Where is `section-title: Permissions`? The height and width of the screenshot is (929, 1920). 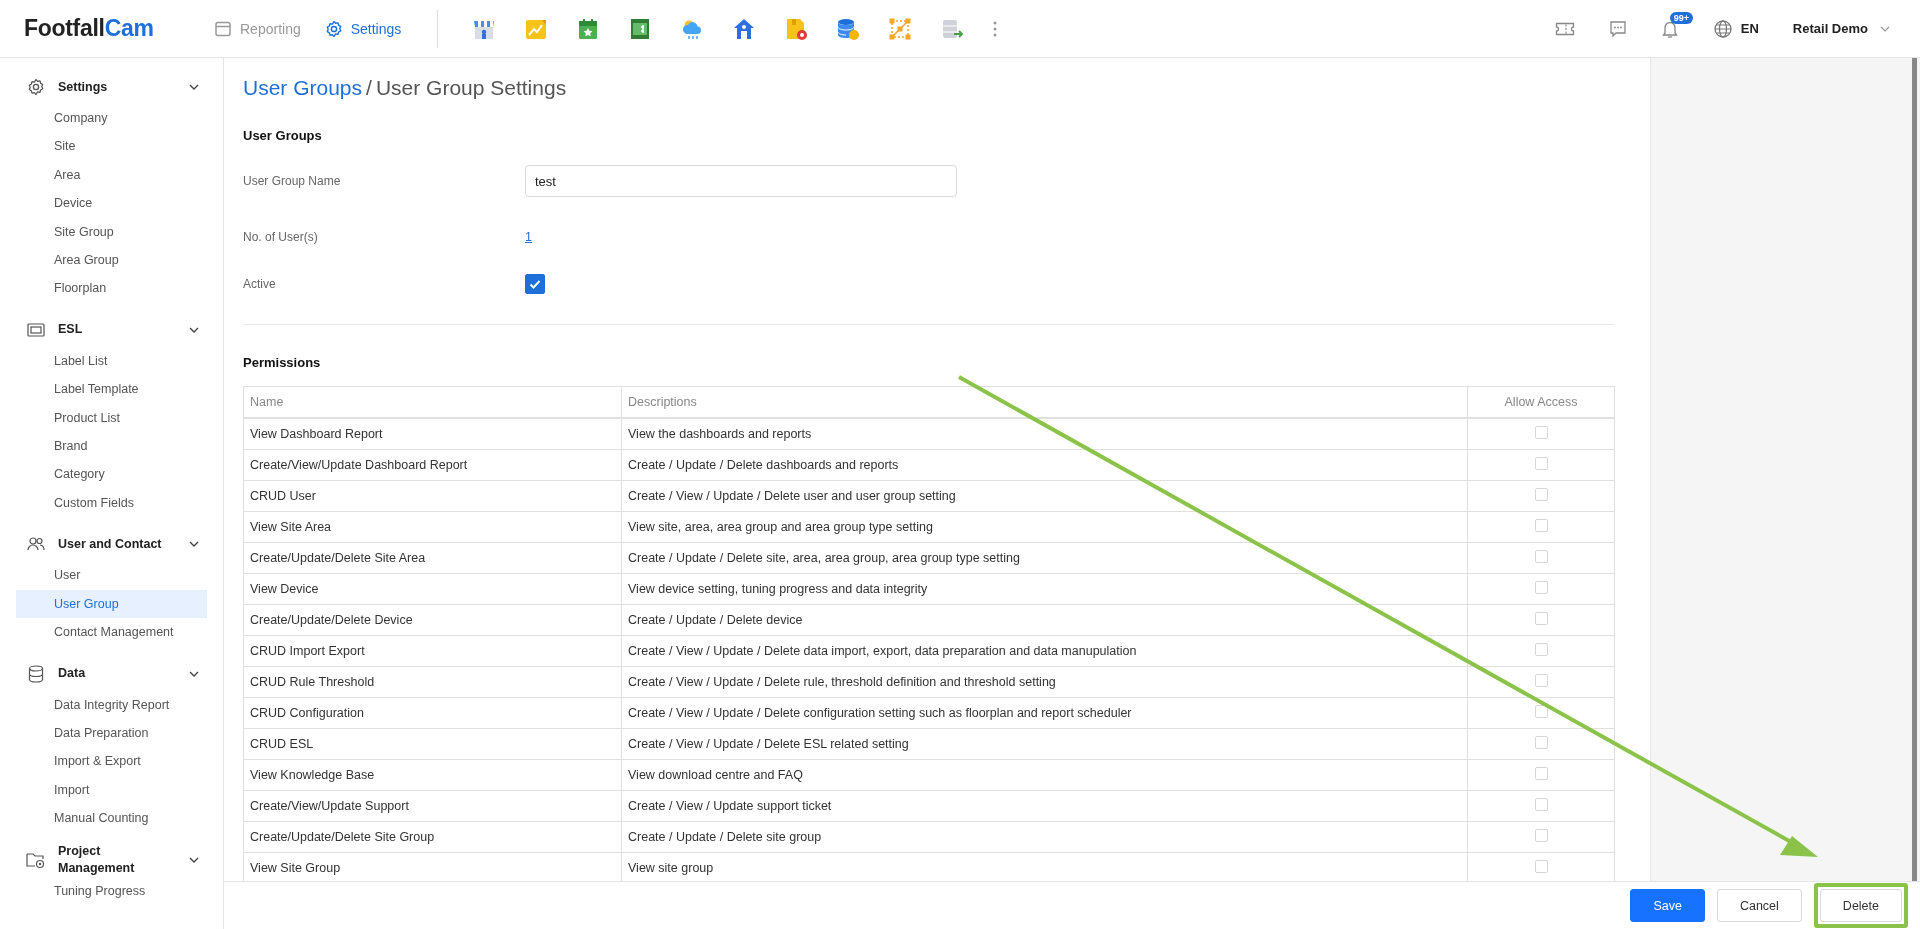
section-title: Permissions is located at coordinates (282, 362).